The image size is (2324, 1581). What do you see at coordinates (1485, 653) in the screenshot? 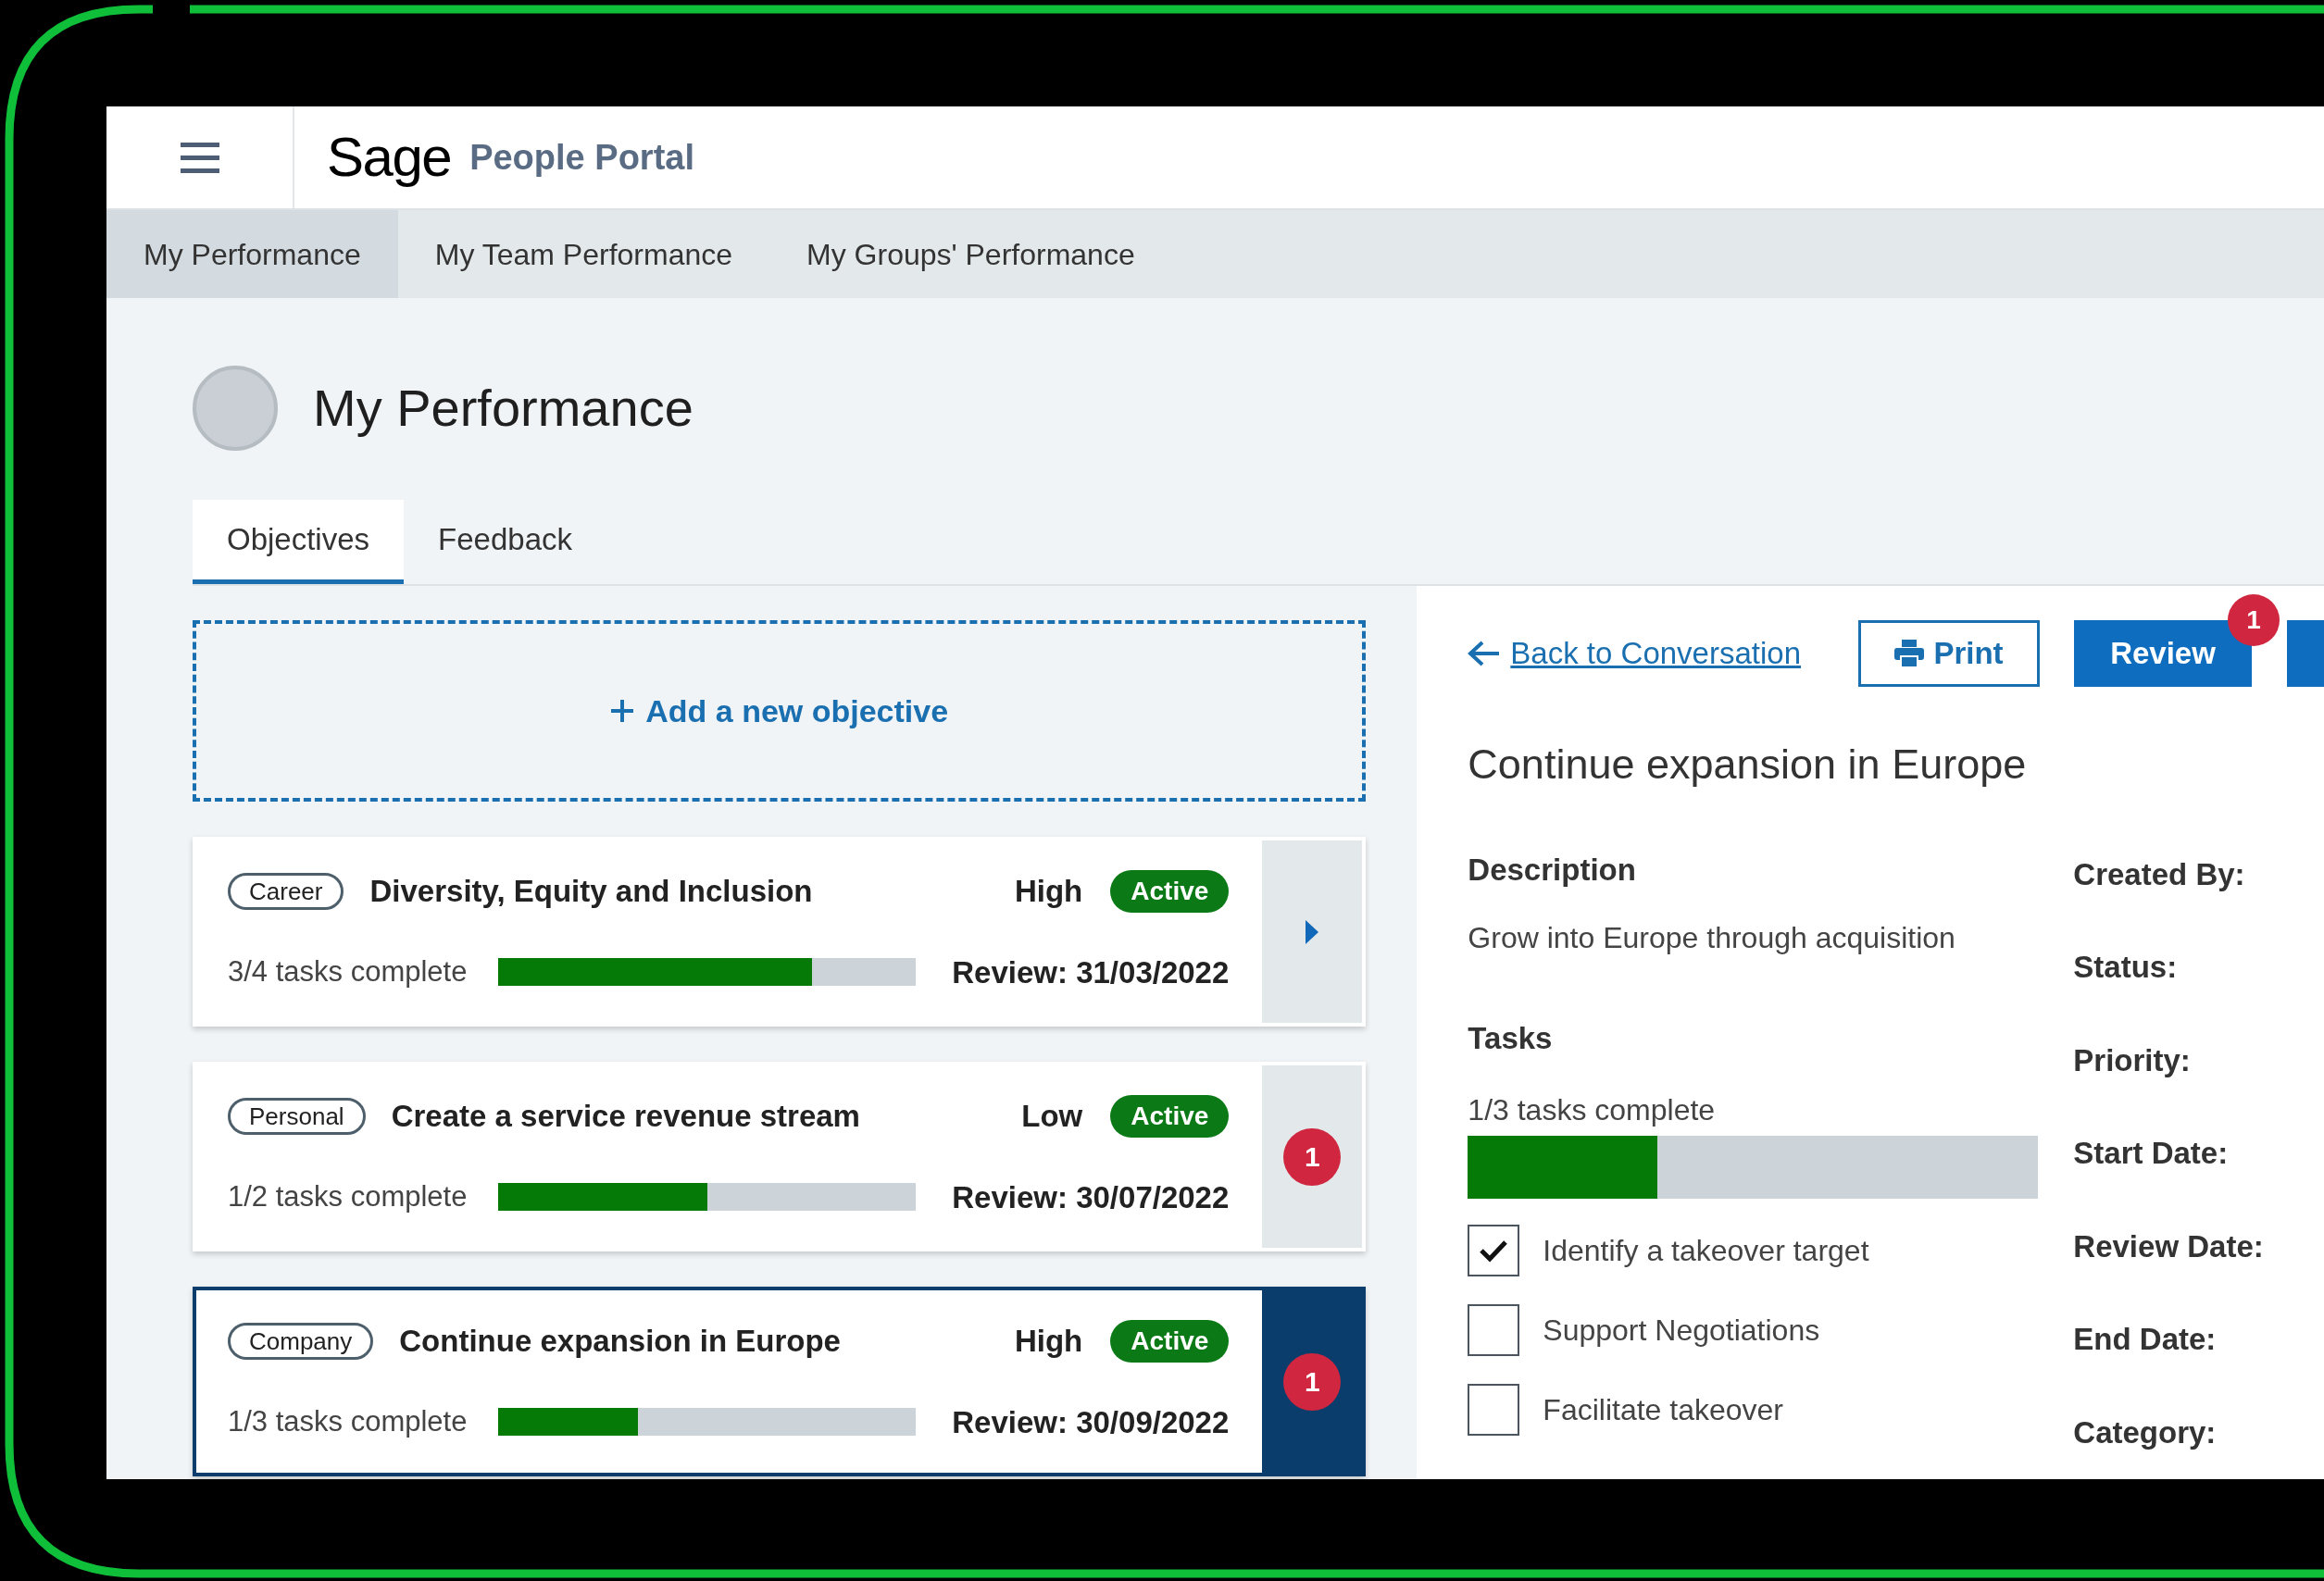
I see `arrow-left-icon` at bounding box center [1485, 653].